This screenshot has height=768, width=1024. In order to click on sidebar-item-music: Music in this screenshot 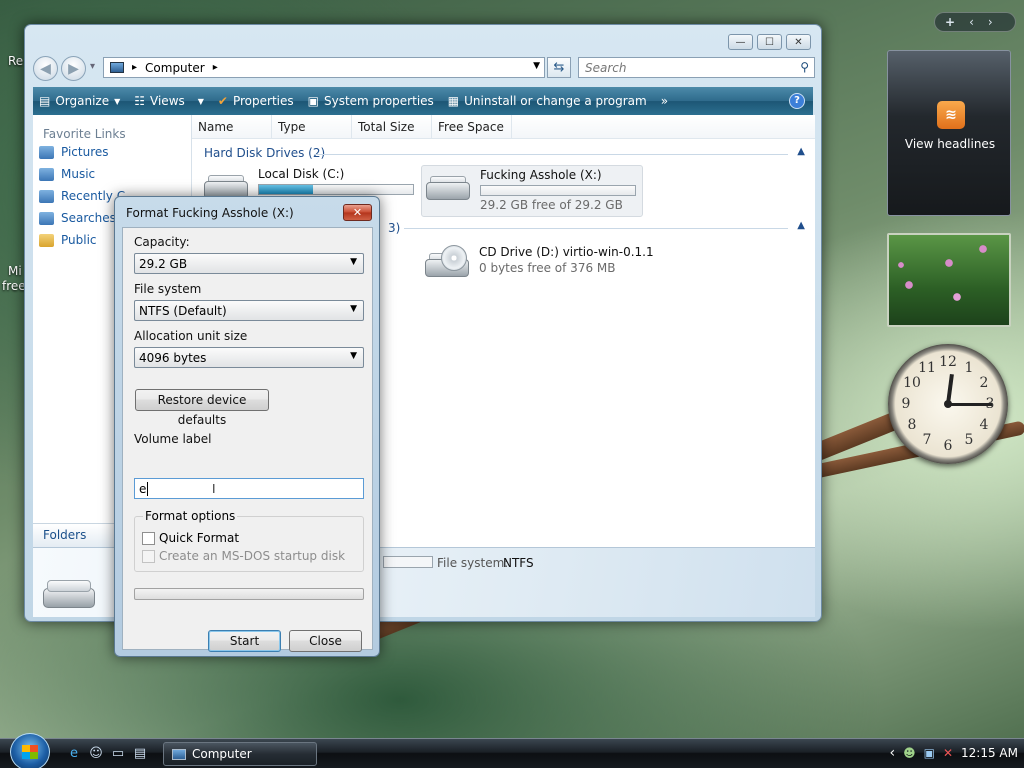, I will do `click(112, 174)`.